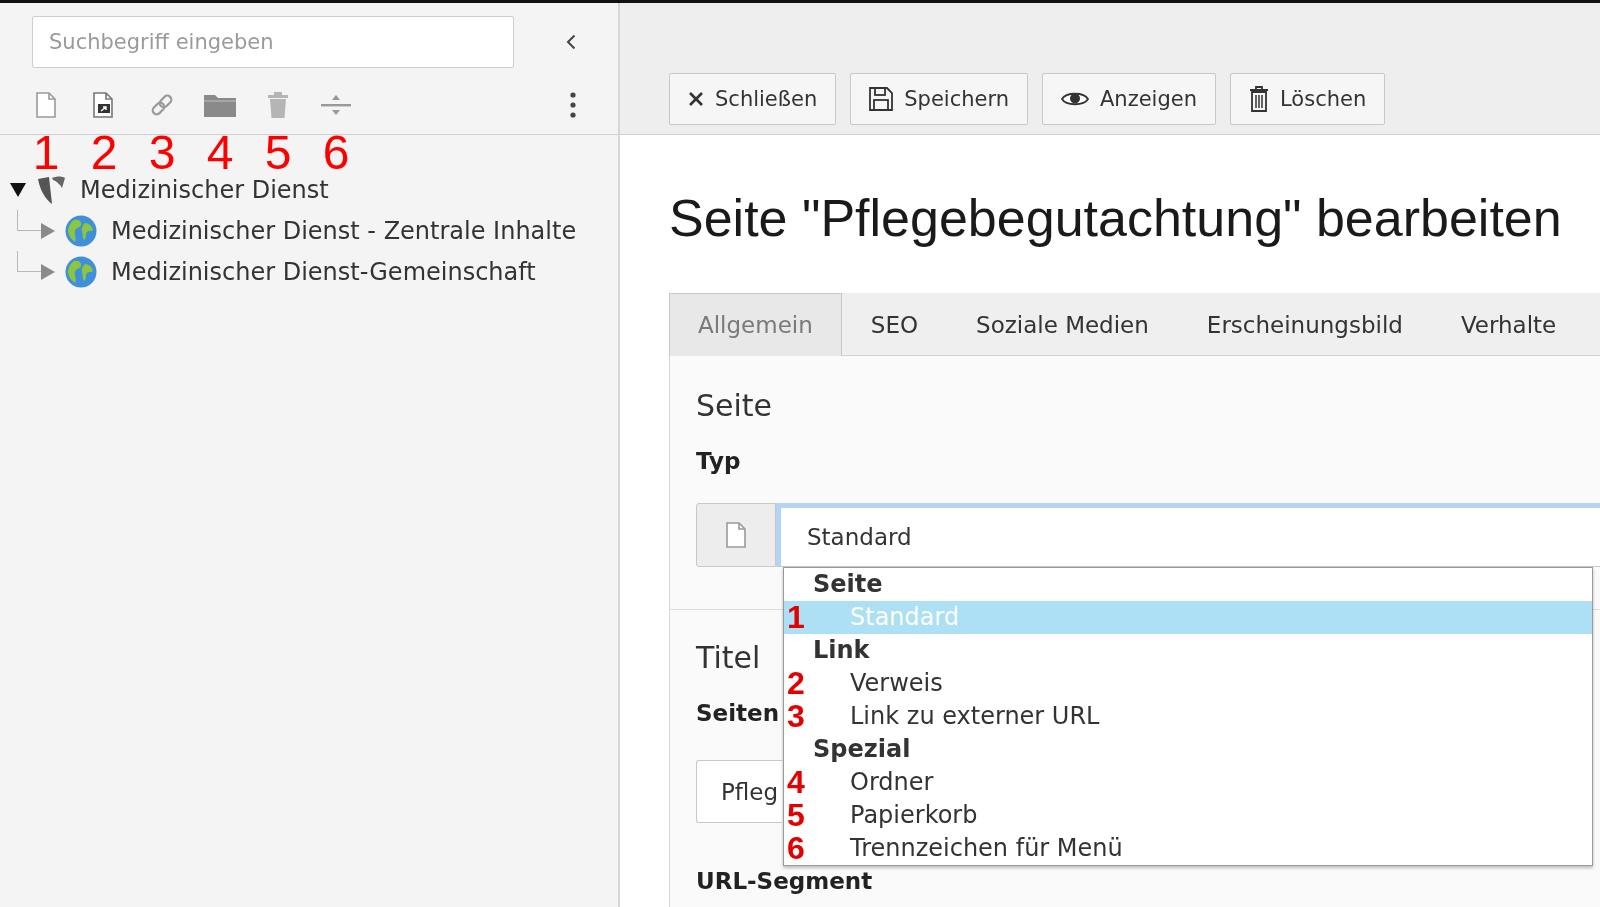 This screenshot has height=907, width=1600. I want to click on page-arrow-icon, so click(104, 105).